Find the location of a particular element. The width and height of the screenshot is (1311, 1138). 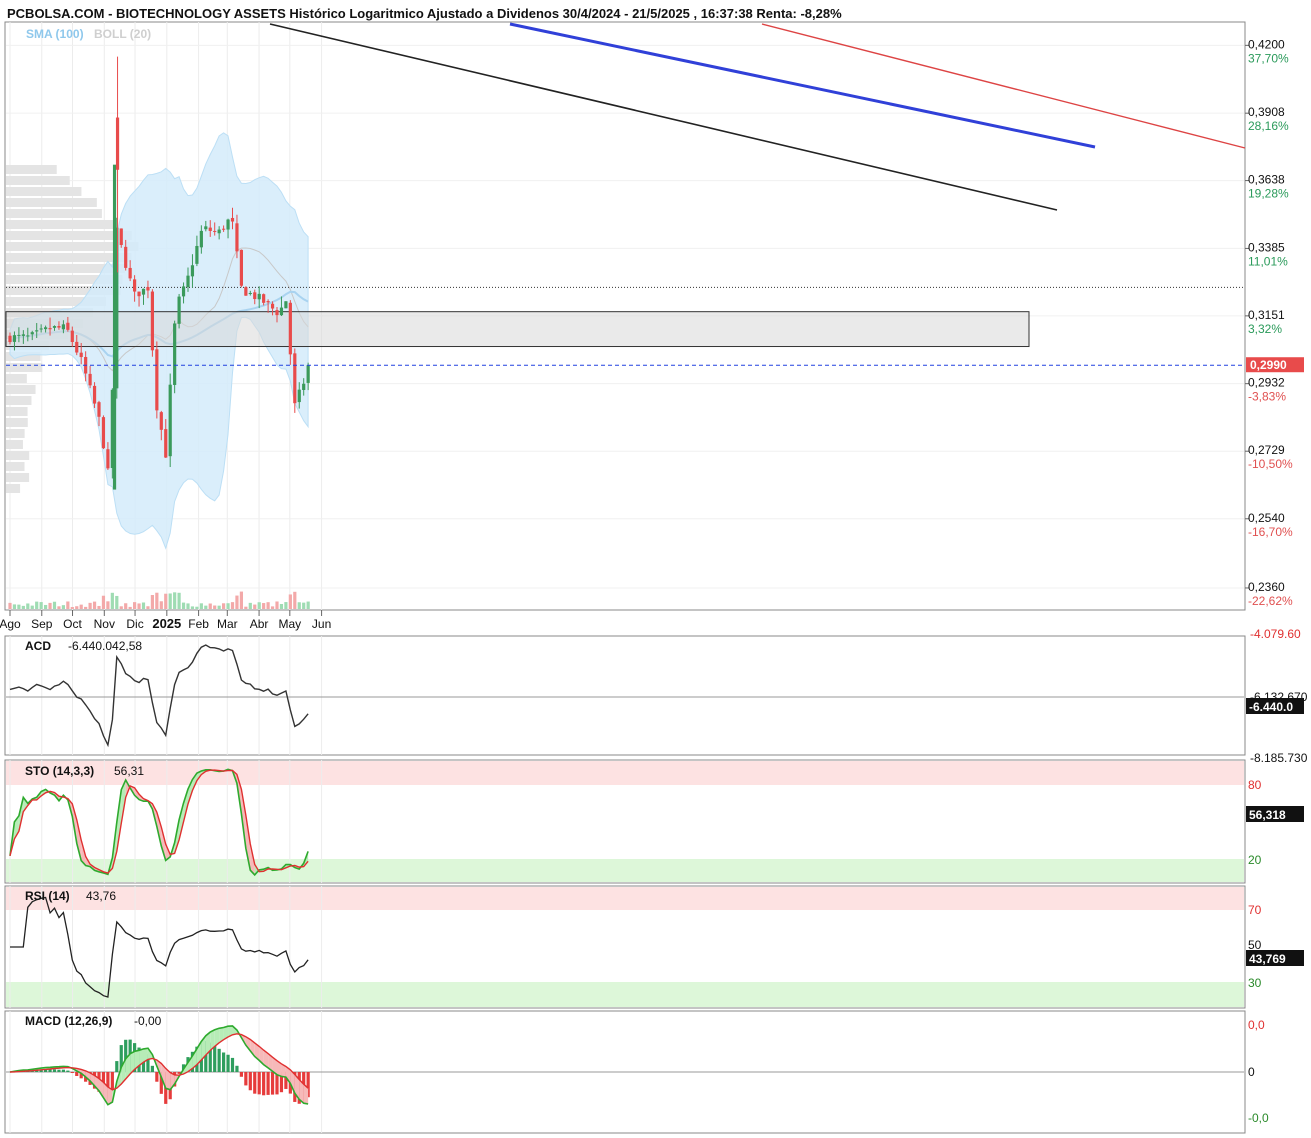

price-tick-label: 0,4200 is located at coordinates (1266, 44).